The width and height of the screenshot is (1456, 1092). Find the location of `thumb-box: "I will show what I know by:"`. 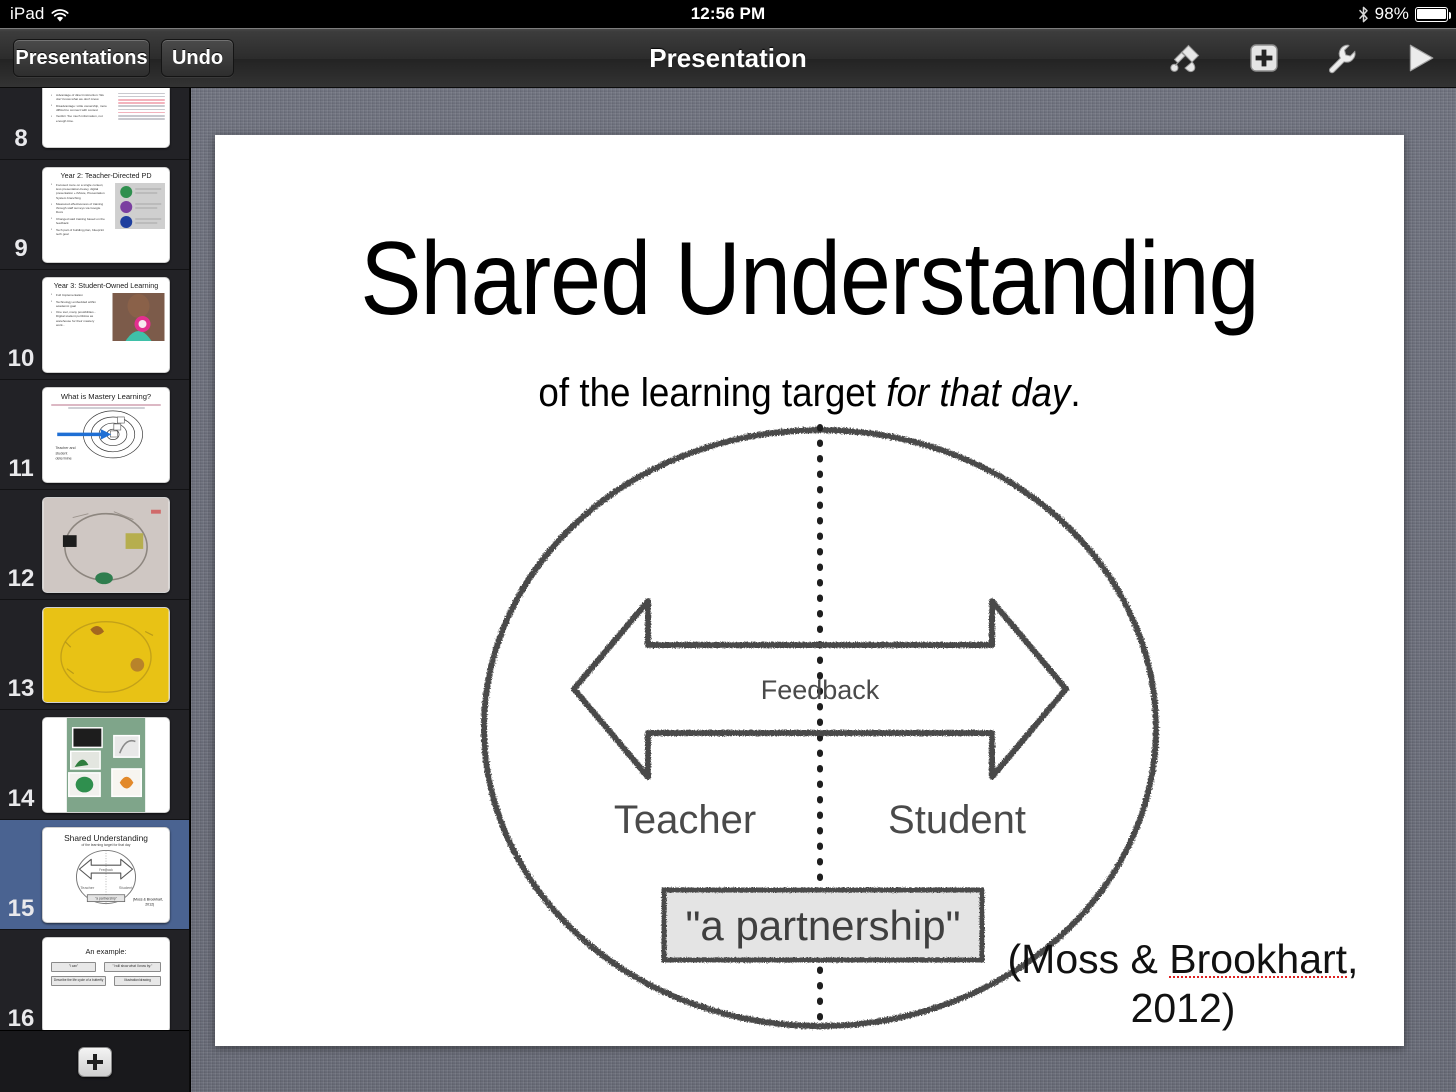

thumb-box: "I will show what I know by:" is located at coordinates (132, 967).